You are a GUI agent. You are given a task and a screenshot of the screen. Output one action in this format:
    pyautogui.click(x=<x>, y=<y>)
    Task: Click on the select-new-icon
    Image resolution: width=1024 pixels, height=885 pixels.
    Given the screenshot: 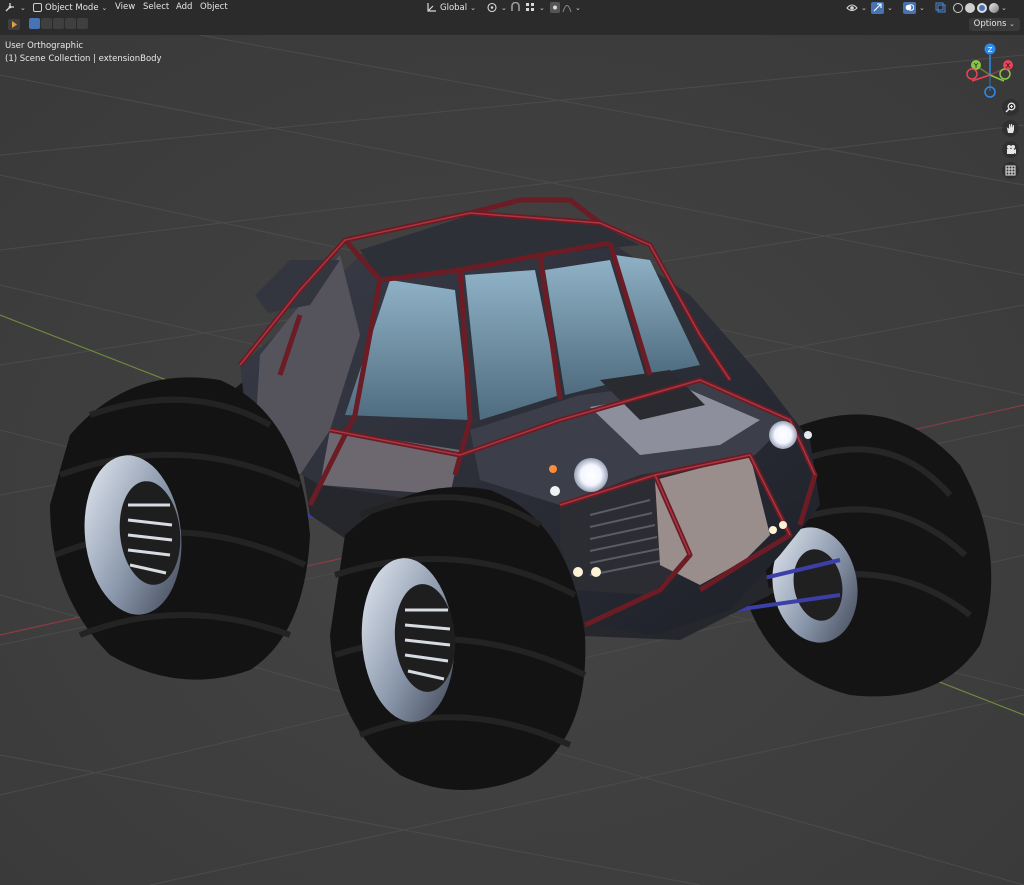 What is the action you would take?
    pyautogui.click(x=34, y=23)
    